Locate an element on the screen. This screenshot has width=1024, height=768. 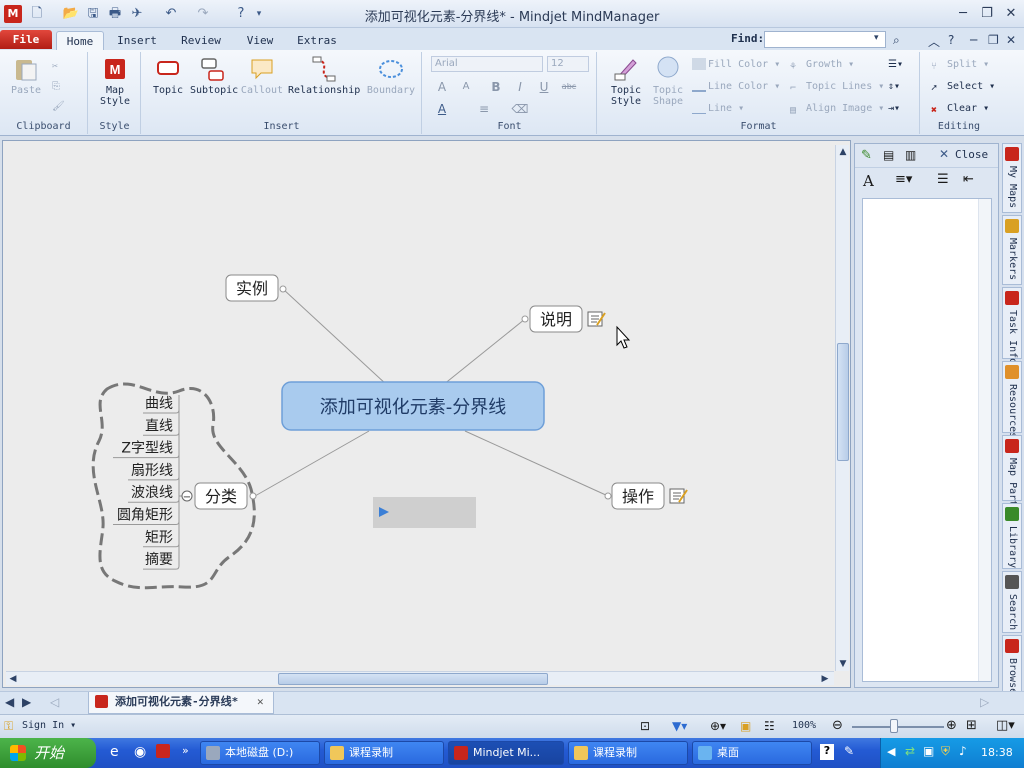
binoculars-icon: ⌕ is located at coordinates (896, 40).